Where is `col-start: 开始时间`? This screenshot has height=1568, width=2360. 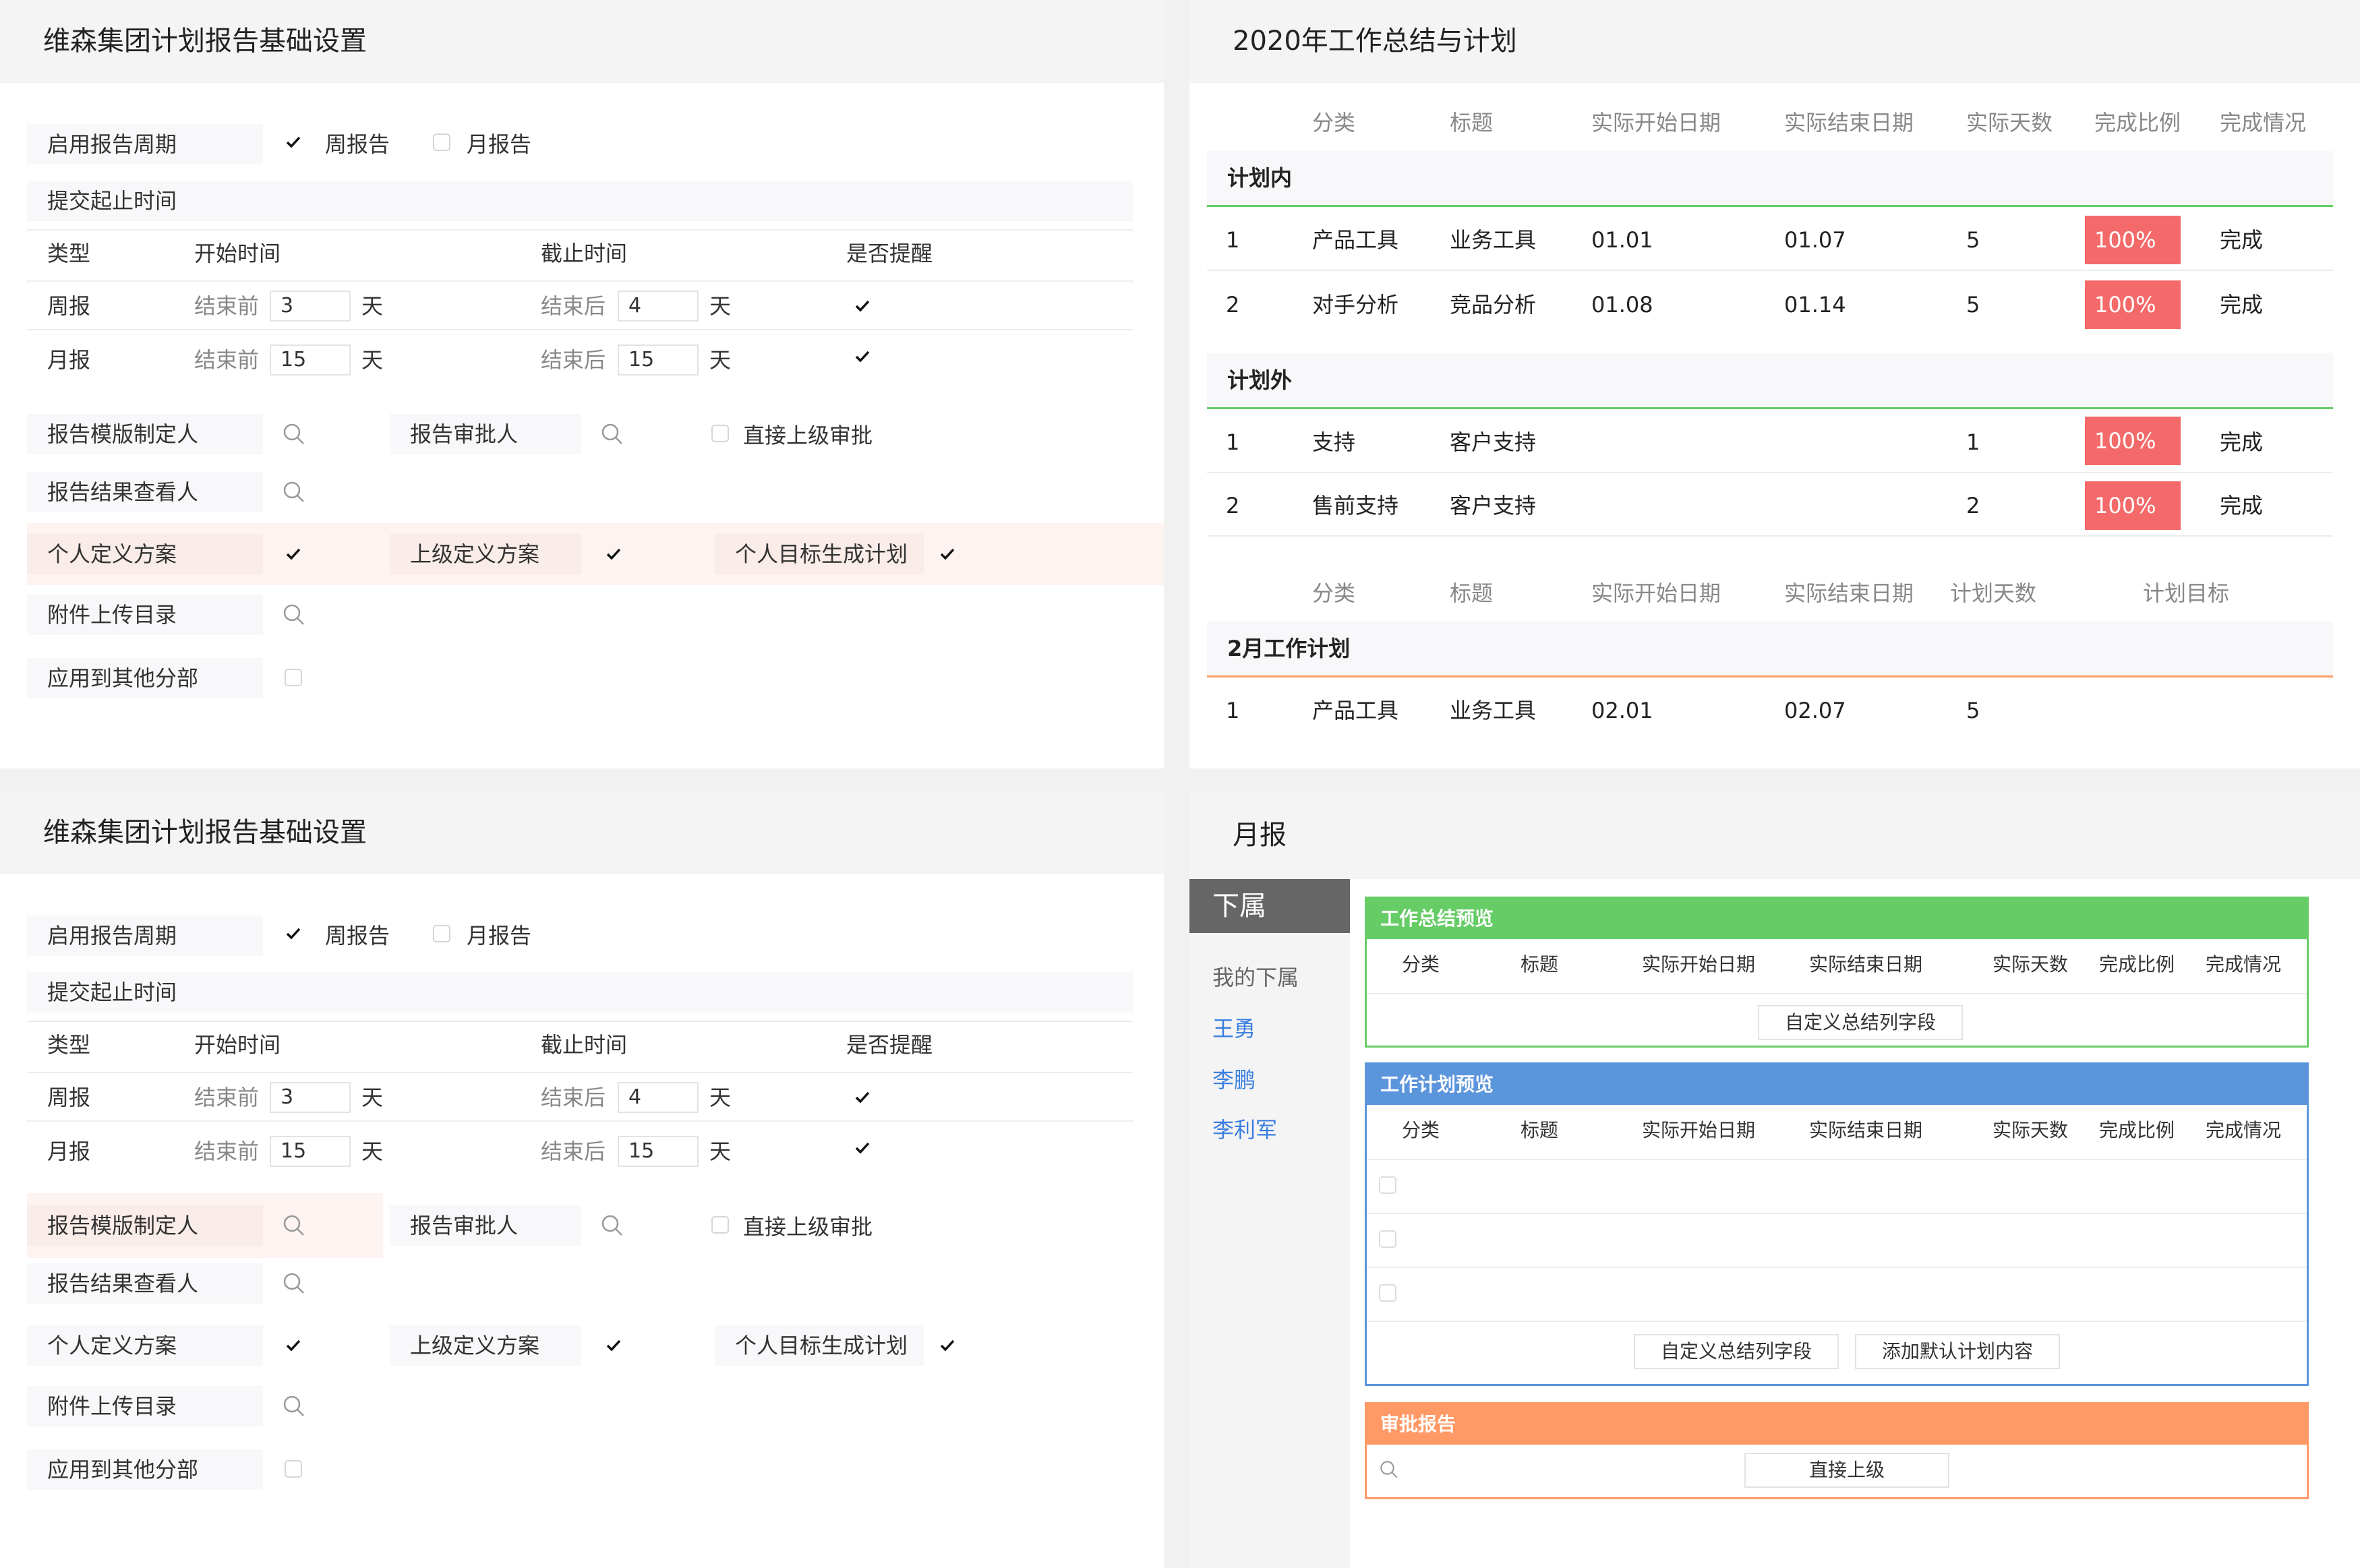 col-start: 开始时间 is located at coordinates (237, 1045).